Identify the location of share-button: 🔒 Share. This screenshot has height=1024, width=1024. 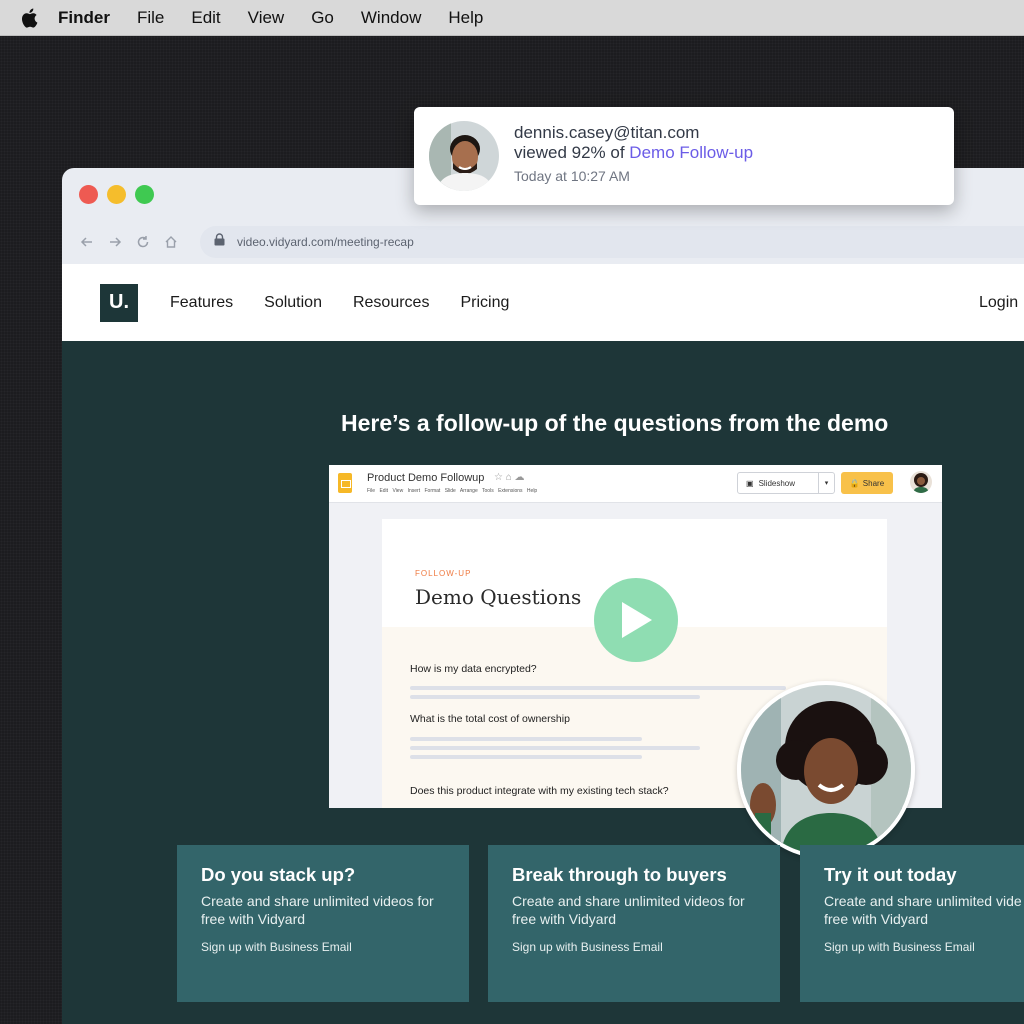
(867, 483).